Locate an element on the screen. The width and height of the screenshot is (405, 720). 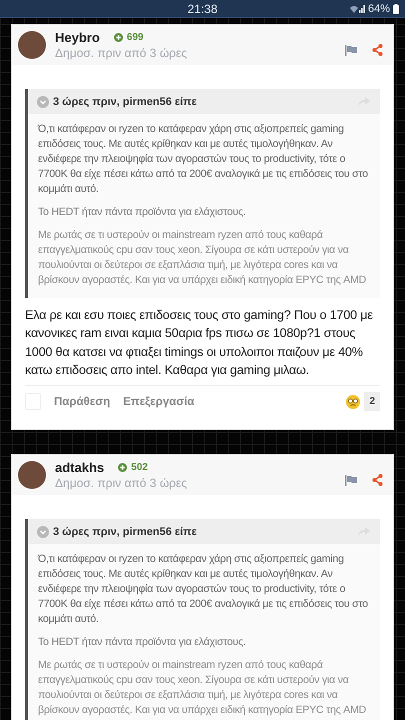
battery-icon is located at coordinates (396, 9).